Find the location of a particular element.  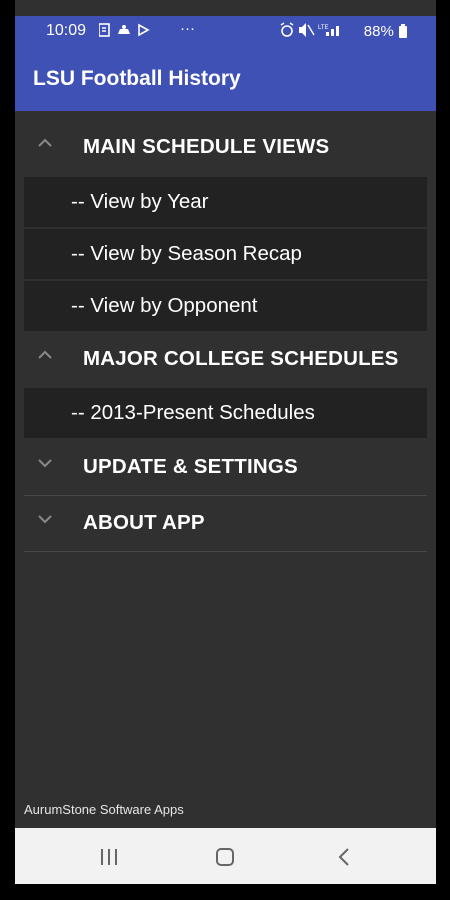

menu-item-2013-present-schedules: -- 2013-Present Schedules is located at coordinates (225, 413).